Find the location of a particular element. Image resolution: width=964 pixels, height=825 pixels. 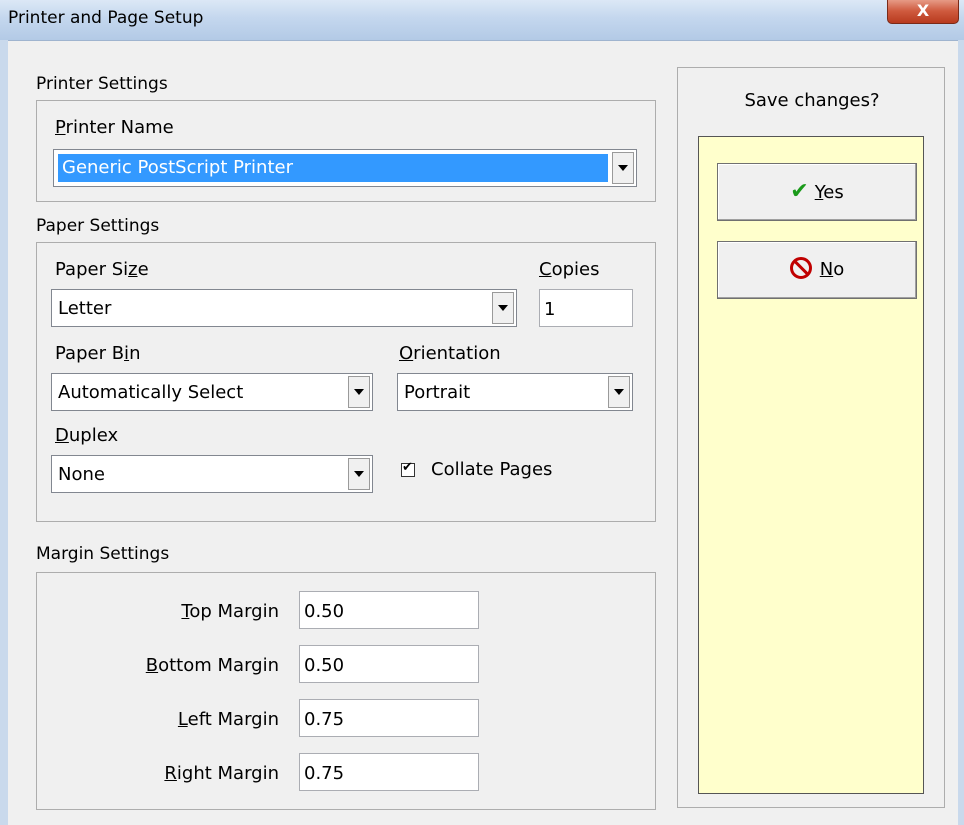

duplex-label: Duplex is located at coordinates (87, 435).